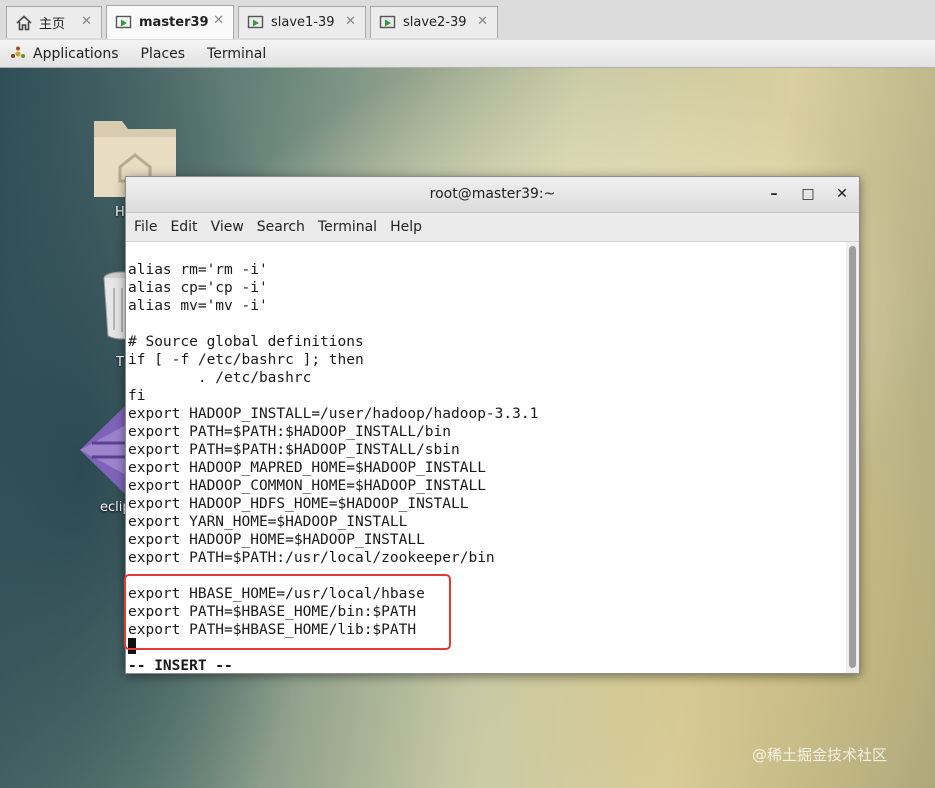 This screenshot has width=935, height=788. Describe the element at coordinates (774, 194) in the screenshot. I see `minimize-button: –` at that location.